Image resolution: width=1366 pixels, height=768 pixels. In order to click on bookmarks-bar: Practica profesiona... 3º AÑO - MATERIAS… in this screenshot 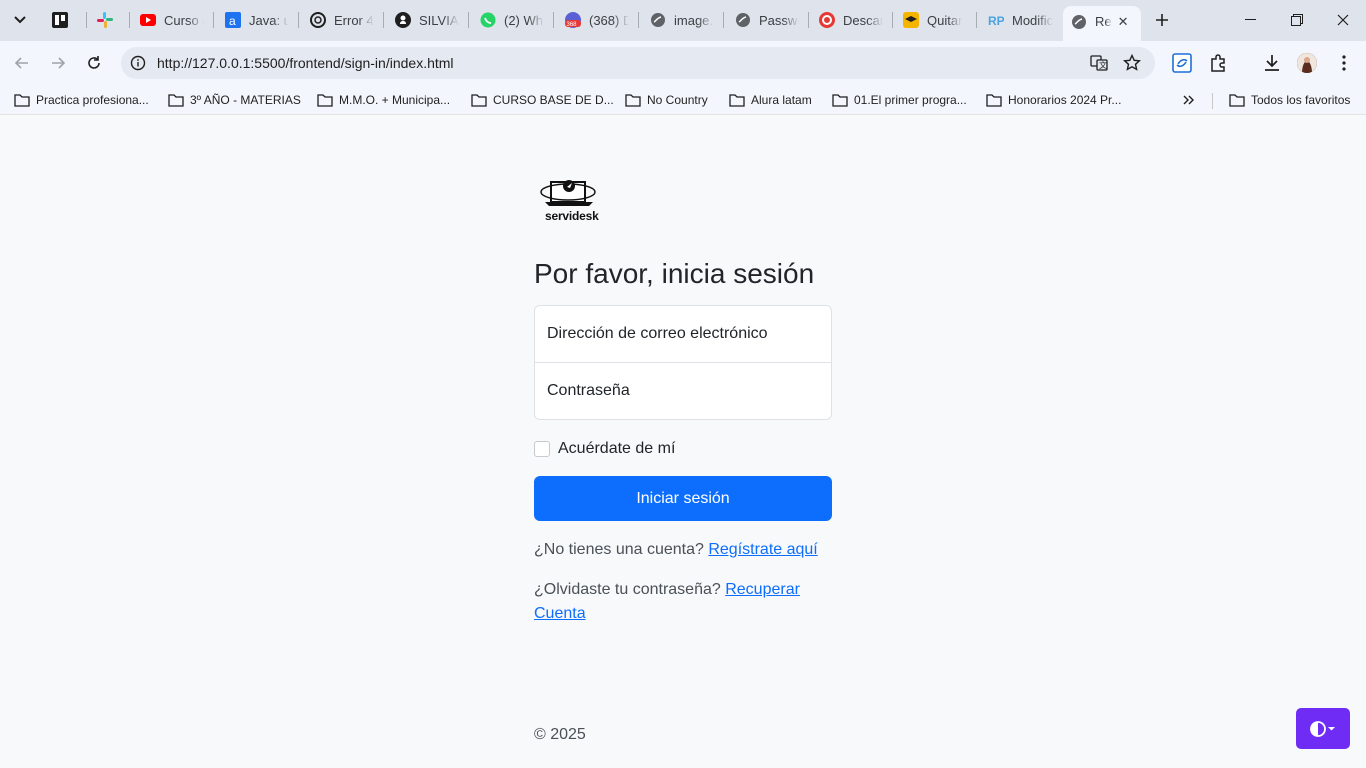, I will do `click(683, 100)`.